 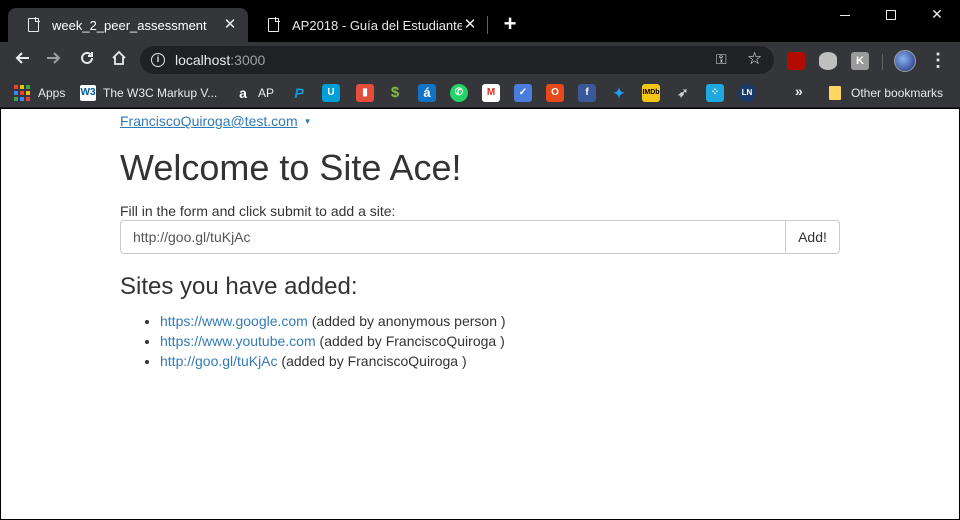 I want to click on profile-avatar, so click(x=905, y=61).